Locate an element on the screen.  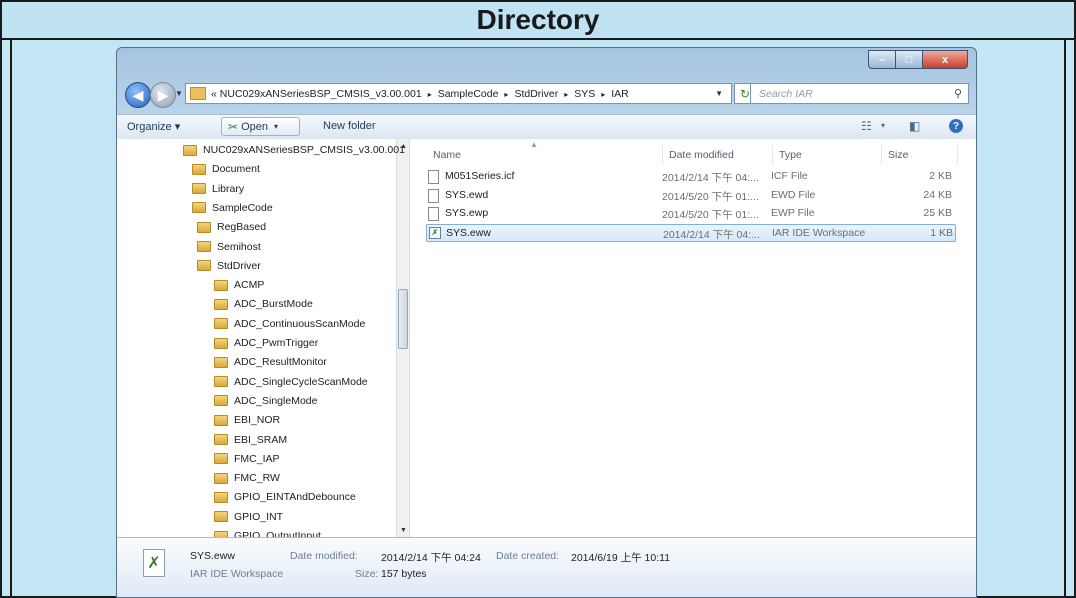
file-name: M051Series.icf is located at coordinates (480, 176).